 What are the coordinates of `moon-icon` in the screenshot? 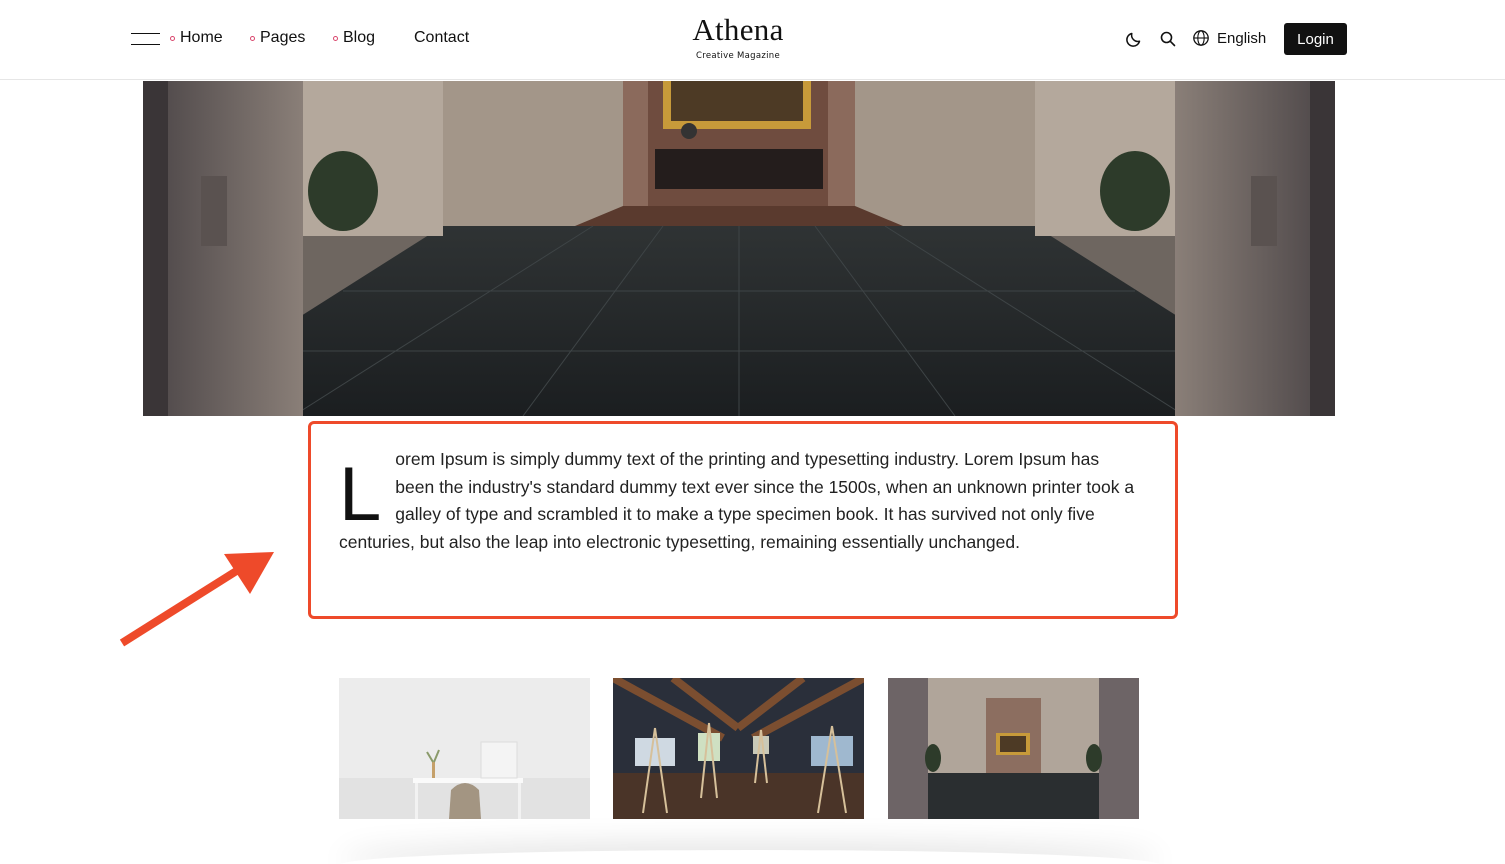 It's located at (1134, 39).